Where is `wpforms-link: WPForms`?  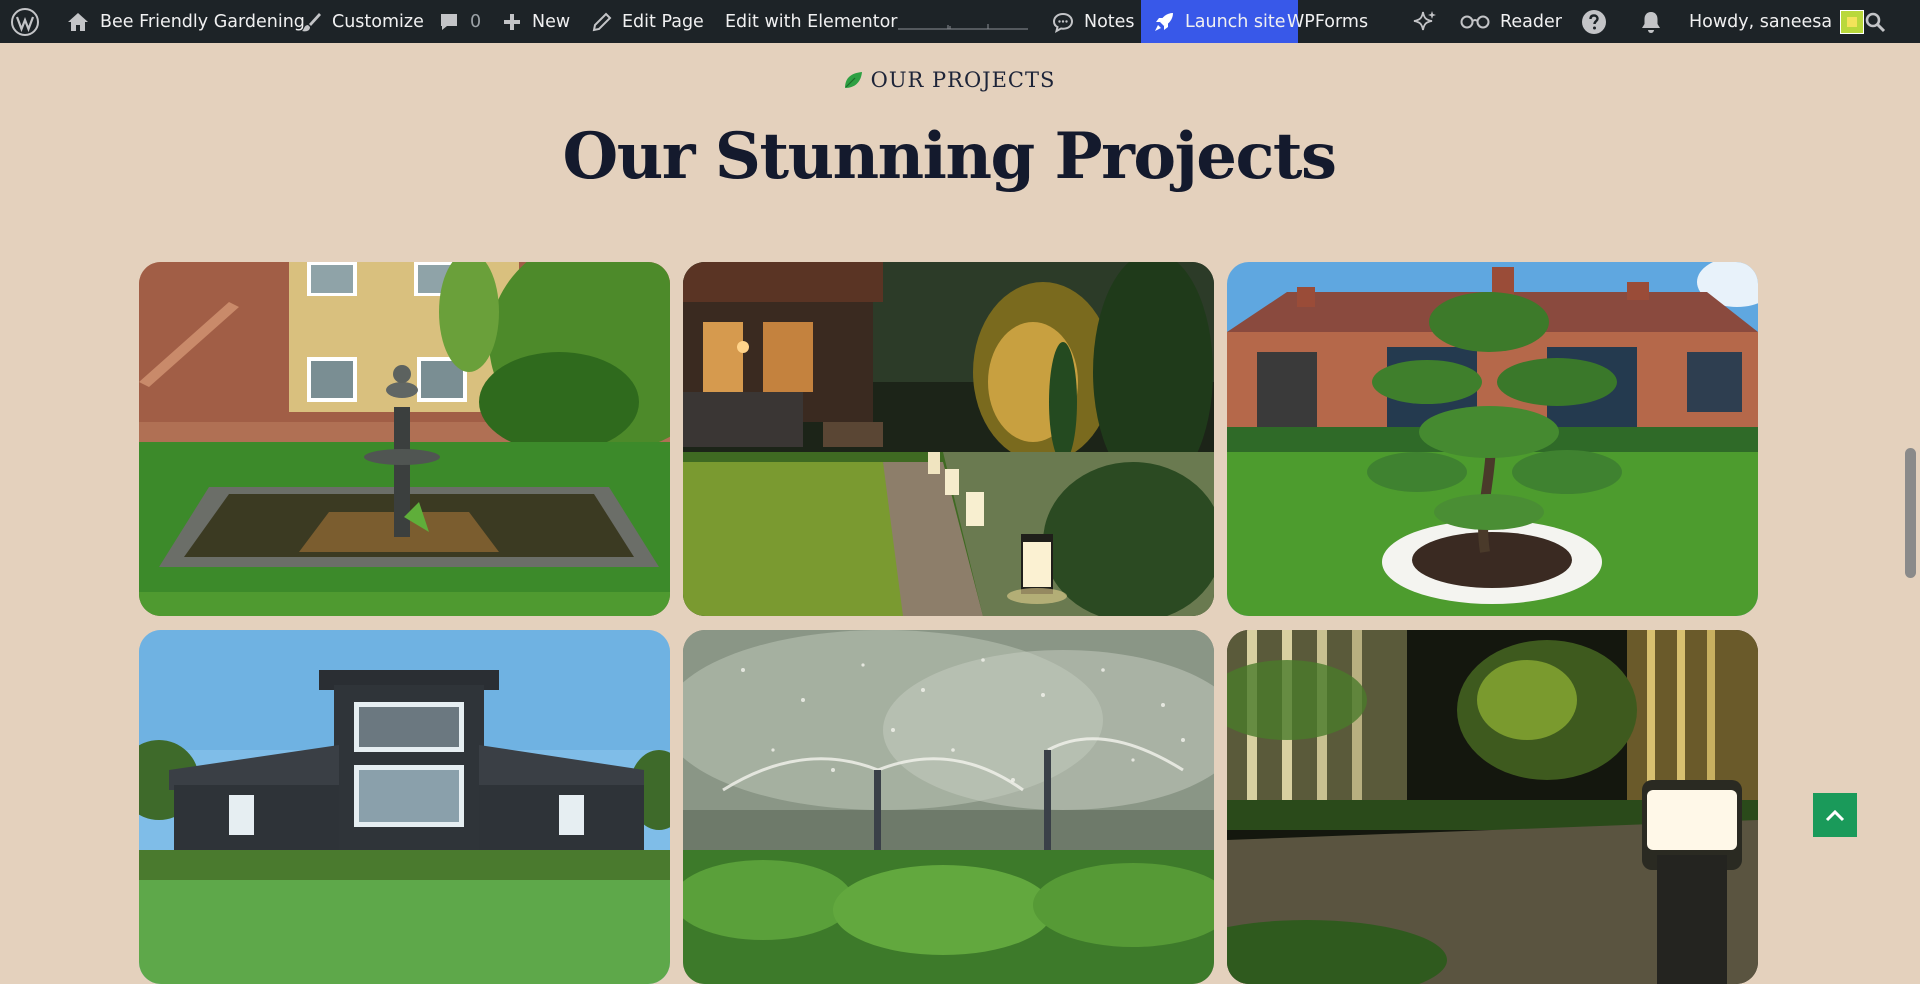
wpforms-link: WPForms is located at coordinates (1327, 21).